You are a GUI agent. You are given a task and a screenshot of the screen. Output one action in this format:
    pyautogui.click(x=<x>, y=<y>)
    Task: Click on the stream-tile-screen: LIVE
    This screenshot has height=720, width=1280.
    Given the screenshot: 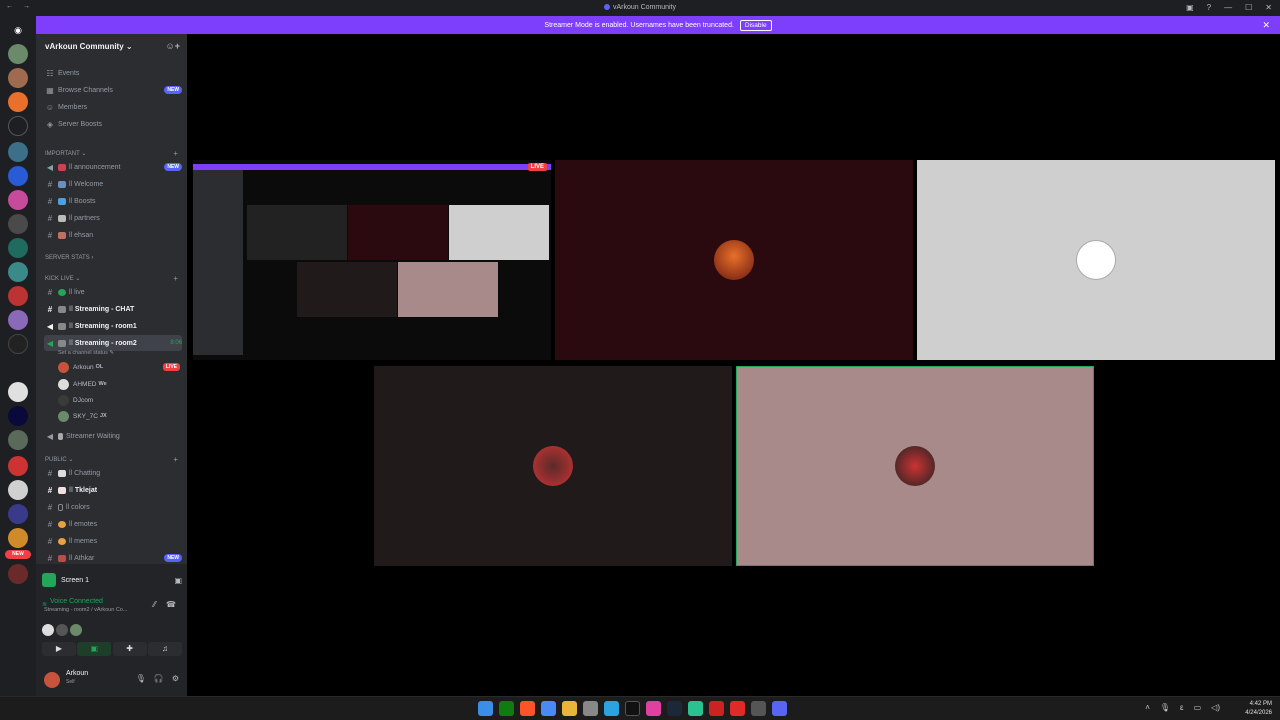 What is the action you would take?
    pyautogui.click(x=372, y=260)
    